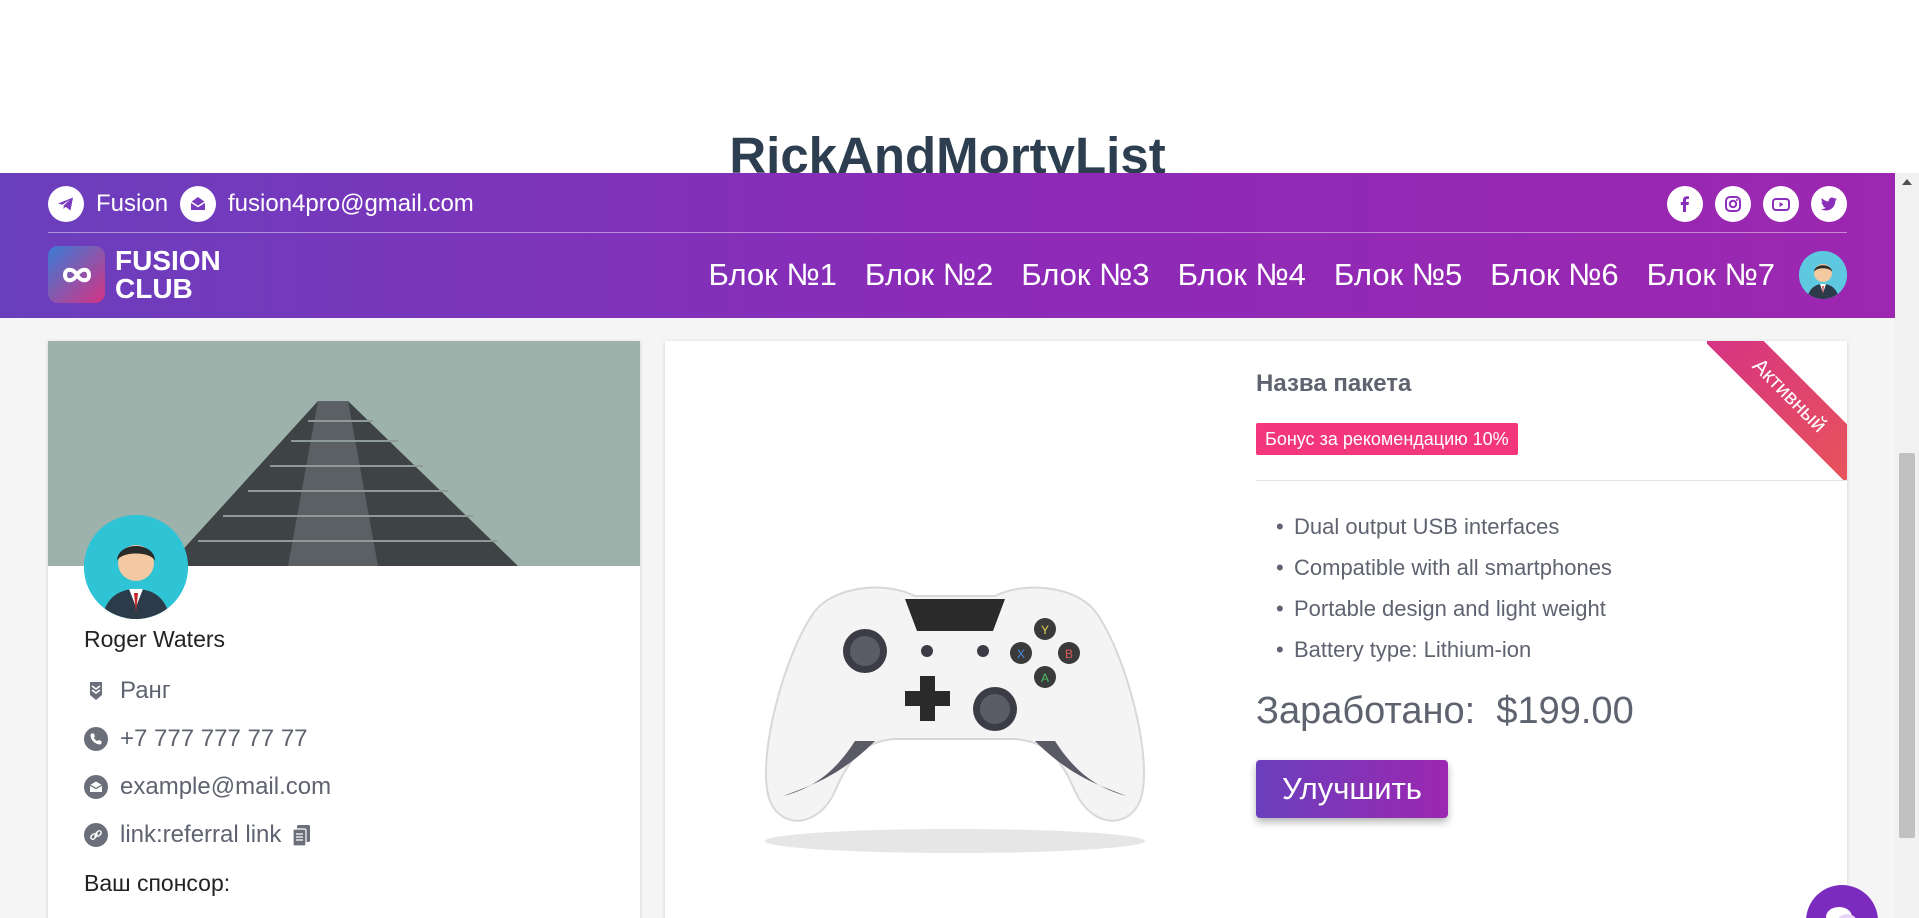 The image size is (1919, 918). I want to click on nav-link-block-6: Блок №6, so click(1554, 275).